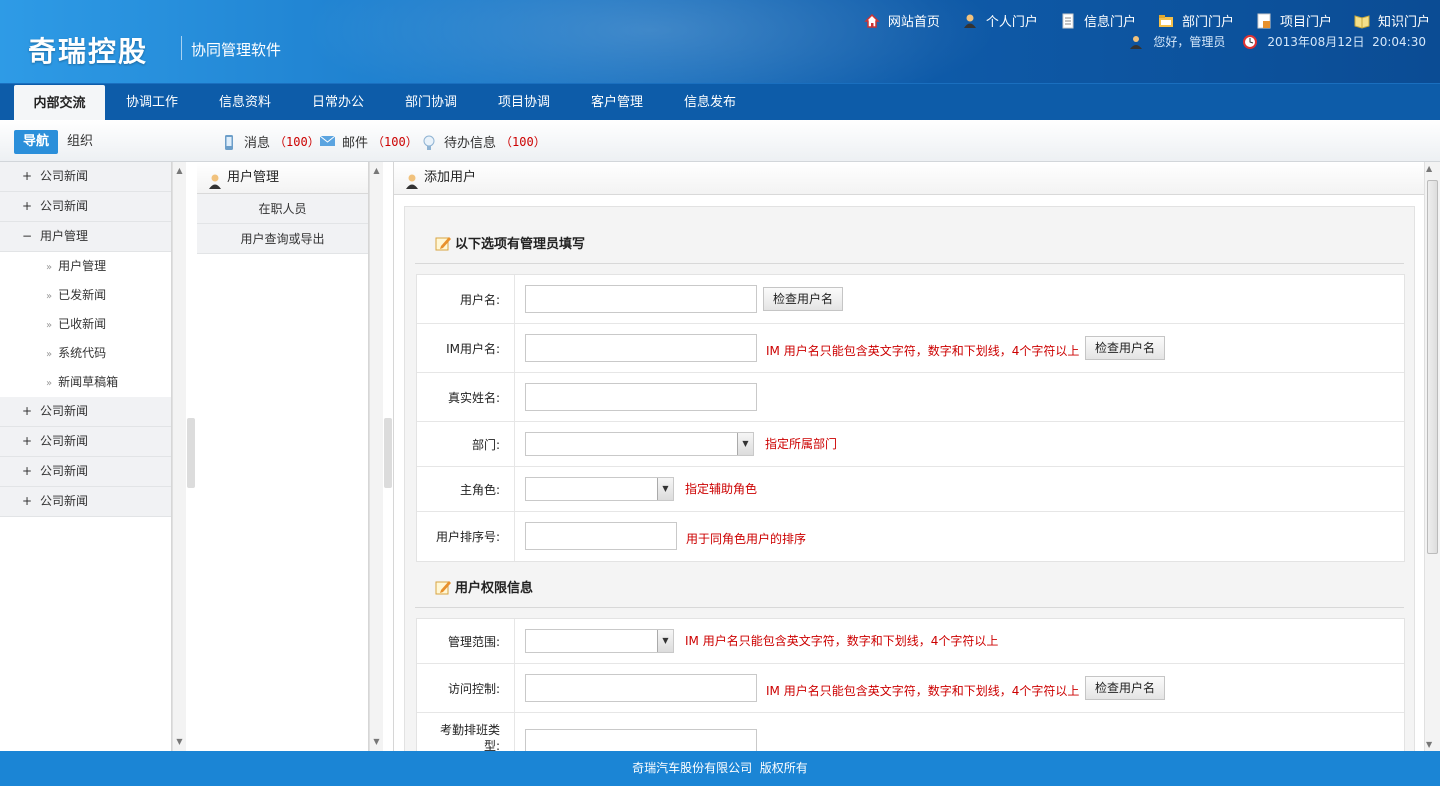 This screenshot has width=1440, height=786. What do you see at coordinates (388, 453) in the screenshot?
I see `mid-splitter-handle` at bounding box center [388, 453].